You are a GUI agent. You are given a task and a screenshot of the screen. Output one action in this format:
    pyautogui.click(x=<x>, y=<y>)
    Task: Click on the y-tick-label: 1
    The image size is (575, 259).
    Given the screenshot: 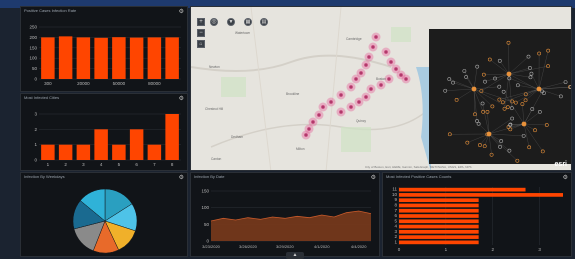 What is the action you would take?
    pyautogui.click(x=35, y=144)
    